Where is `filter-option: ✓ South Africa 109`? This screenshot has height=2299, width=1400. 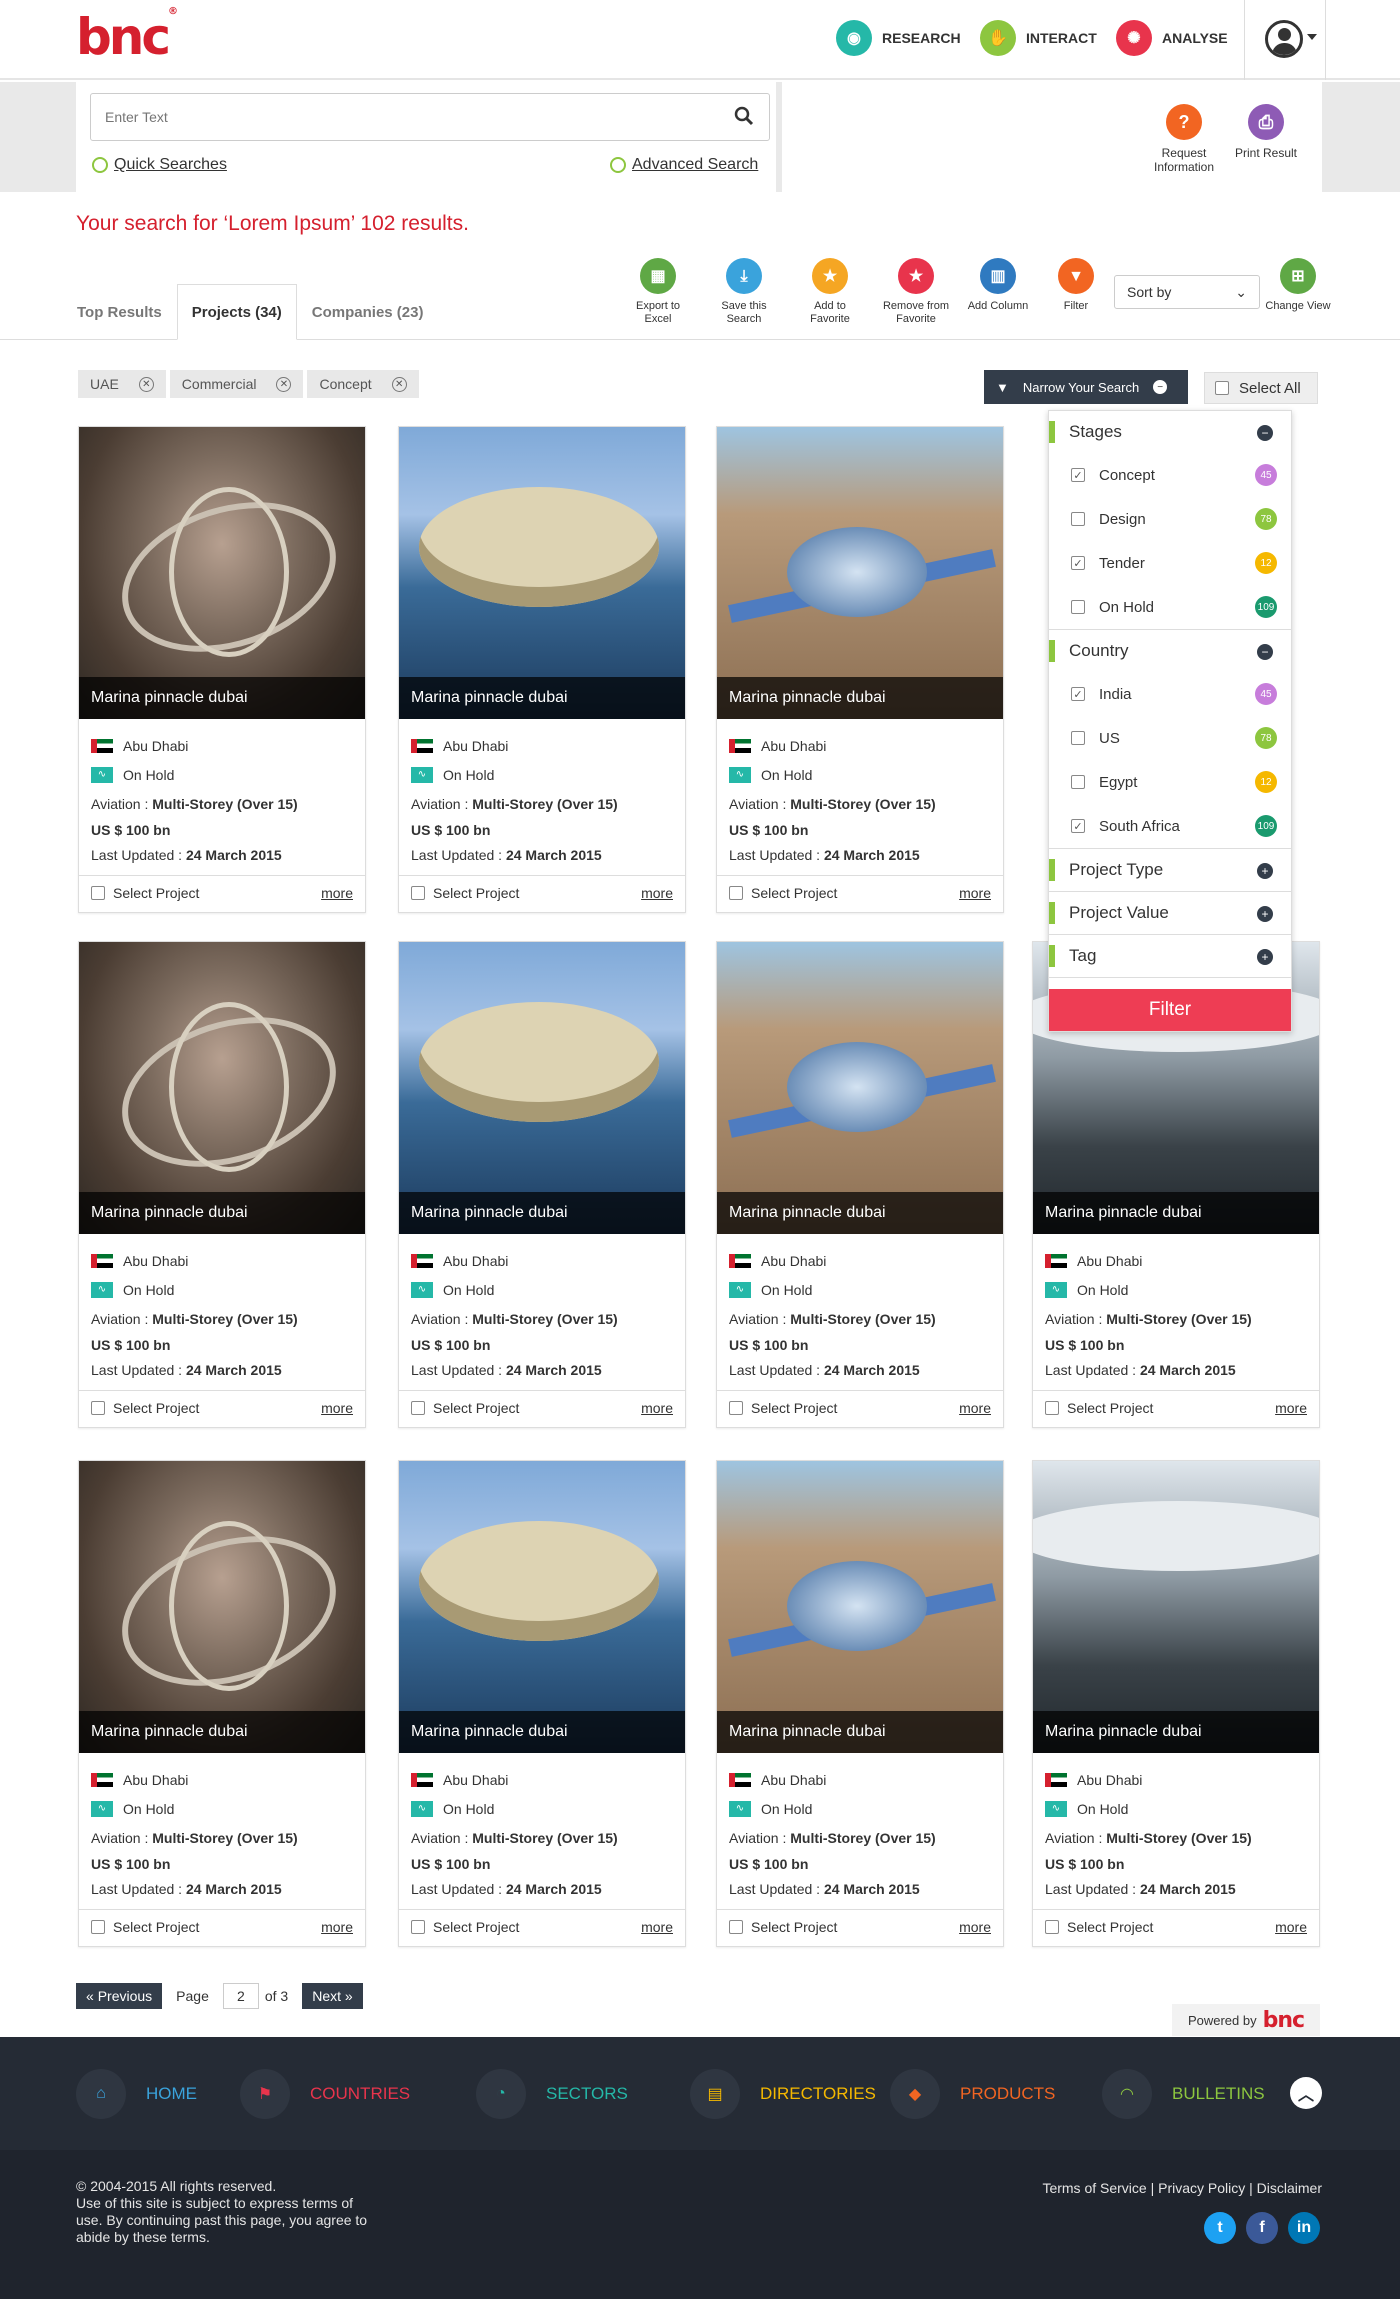 filter-option: ✓ South Africa 109 is located at coordinates (1170, 826).